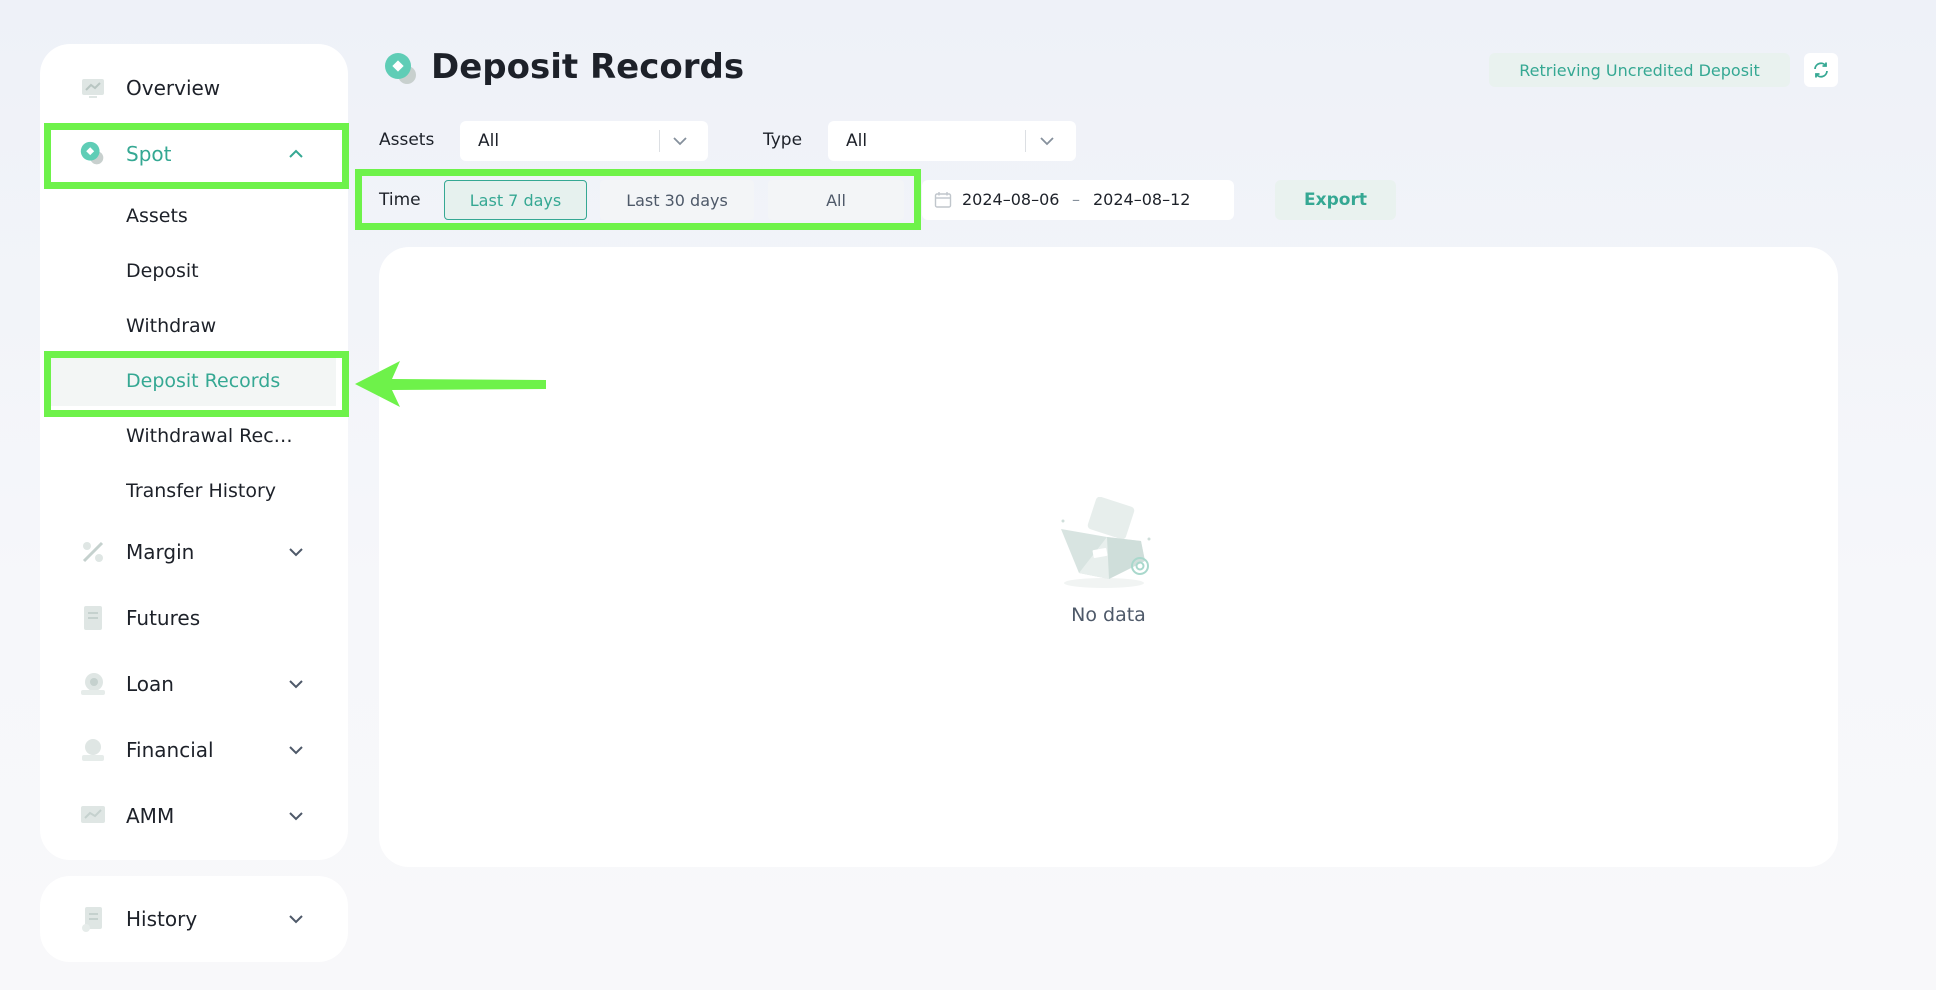 The width and height of the screenshot is (1936, 990). Describe the element at coordinates (162, 271) in the screenshot. I see `sidebar-subitem-label: Deposit` at that location.